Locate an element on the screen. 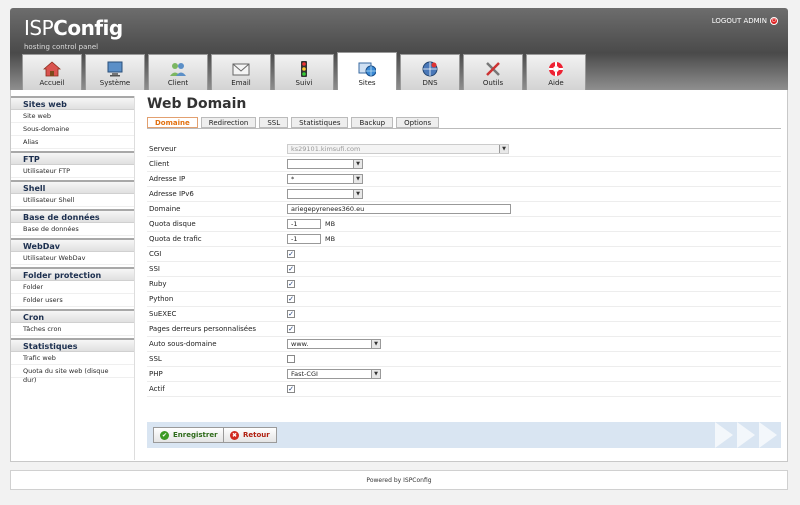  python-checkbox: ✓ is located at coordinates (291, 299).